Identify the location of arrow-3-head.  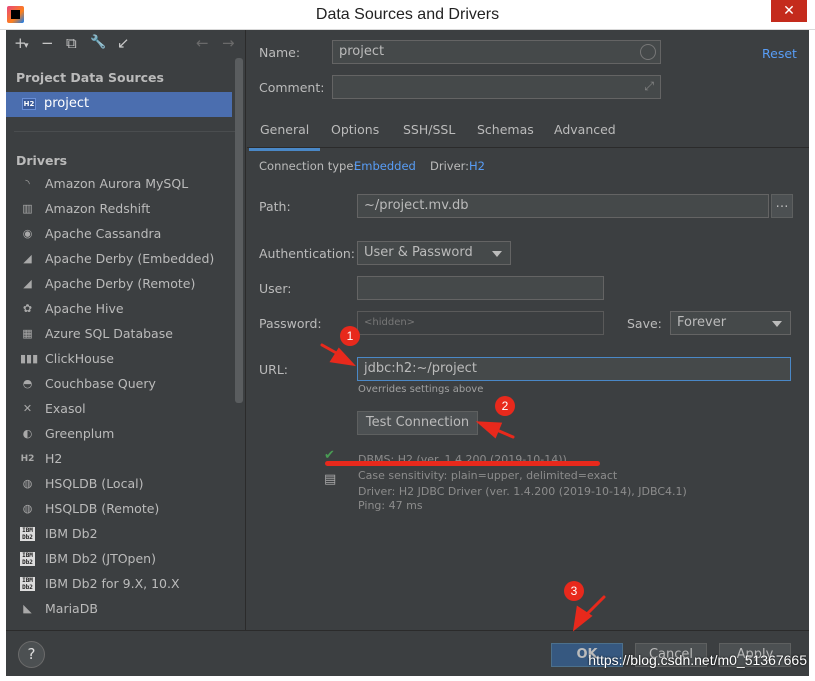
(582, 618).